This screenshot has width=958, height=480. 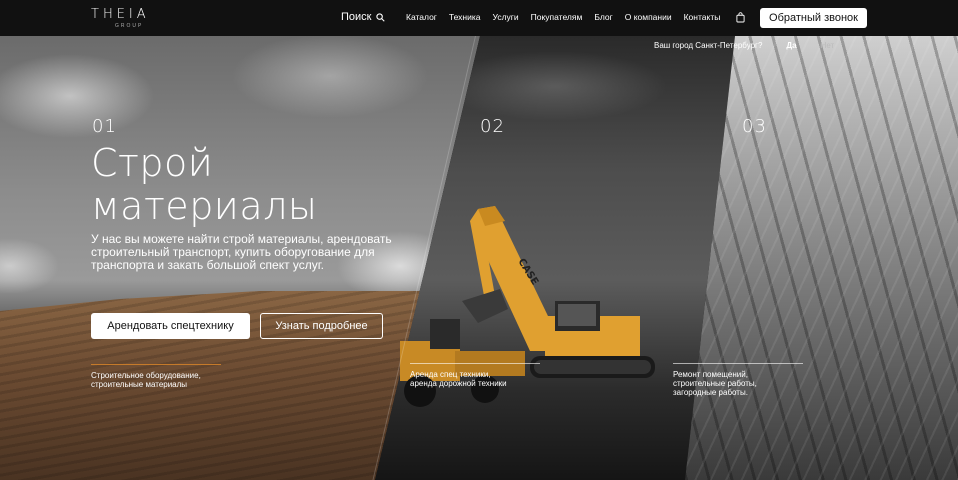 What do you see at coordinates (754, 126) in the screenshot?
I see `section-number-3: 03` at bounding box center [754, 126].